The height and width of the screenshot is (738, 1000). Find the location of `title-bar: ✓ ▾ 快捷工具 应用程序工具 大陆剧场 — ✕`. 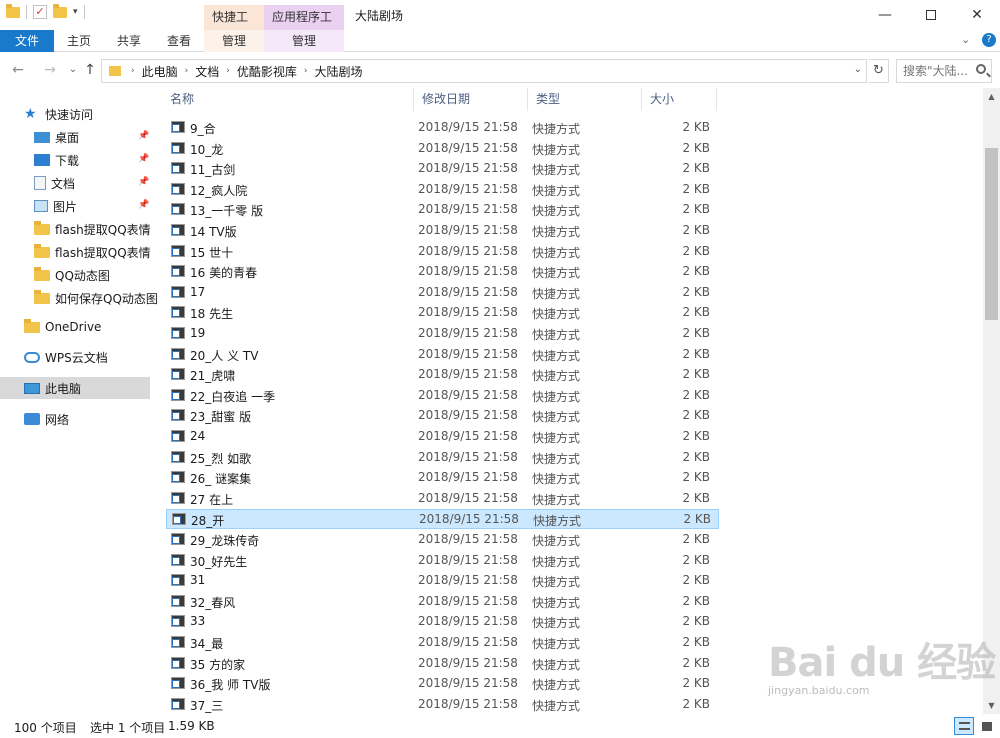

title-bar: ✓ ▾ 快捷工具 应用程序工具 大陆剧场 — ✕ is located at coordinates (500, 24).